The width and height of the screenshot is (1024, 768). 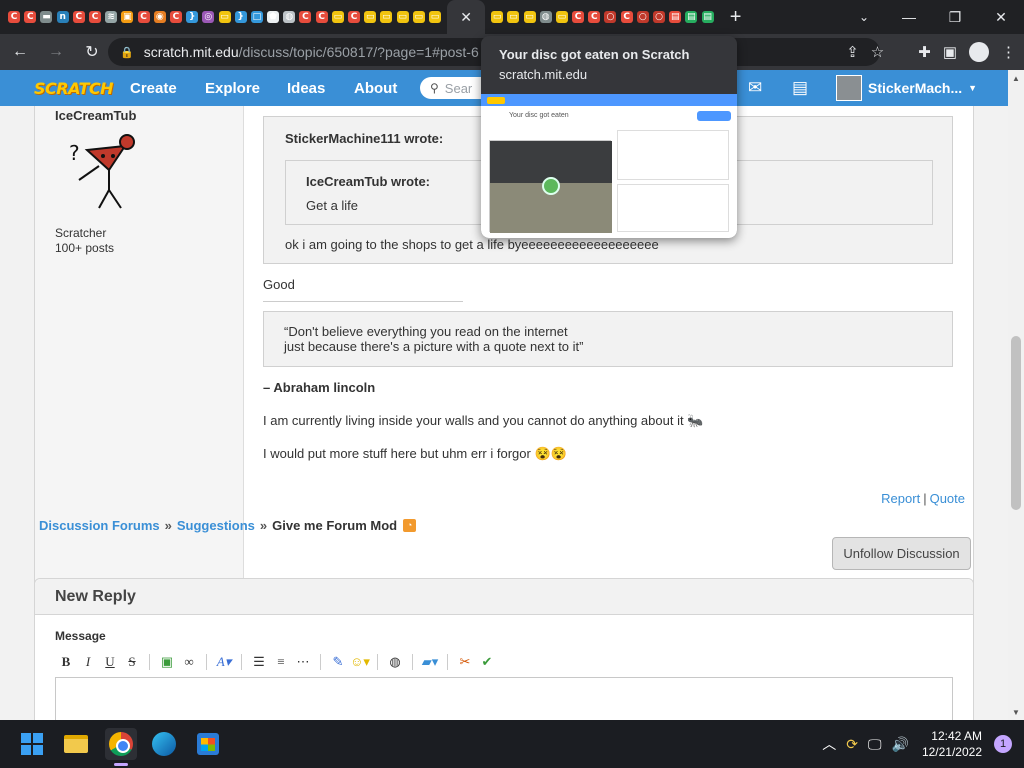 I want to click on numbered-list-icon: ≡, so click(x=281, y=662).